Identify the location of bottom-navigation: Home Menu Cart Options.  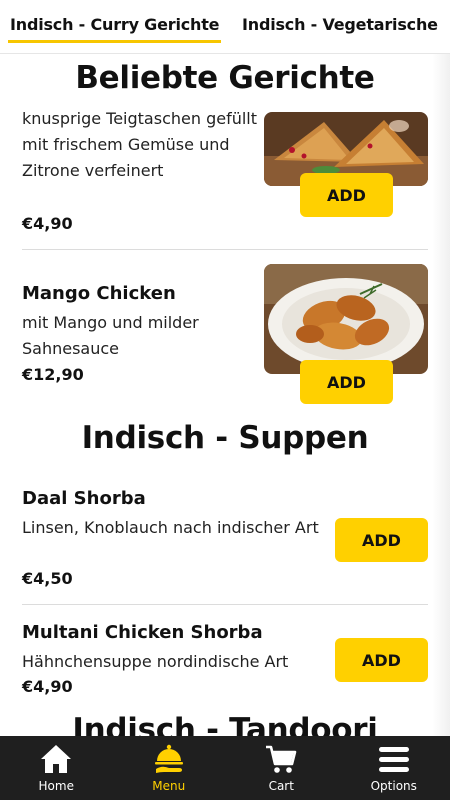
(225, 768).